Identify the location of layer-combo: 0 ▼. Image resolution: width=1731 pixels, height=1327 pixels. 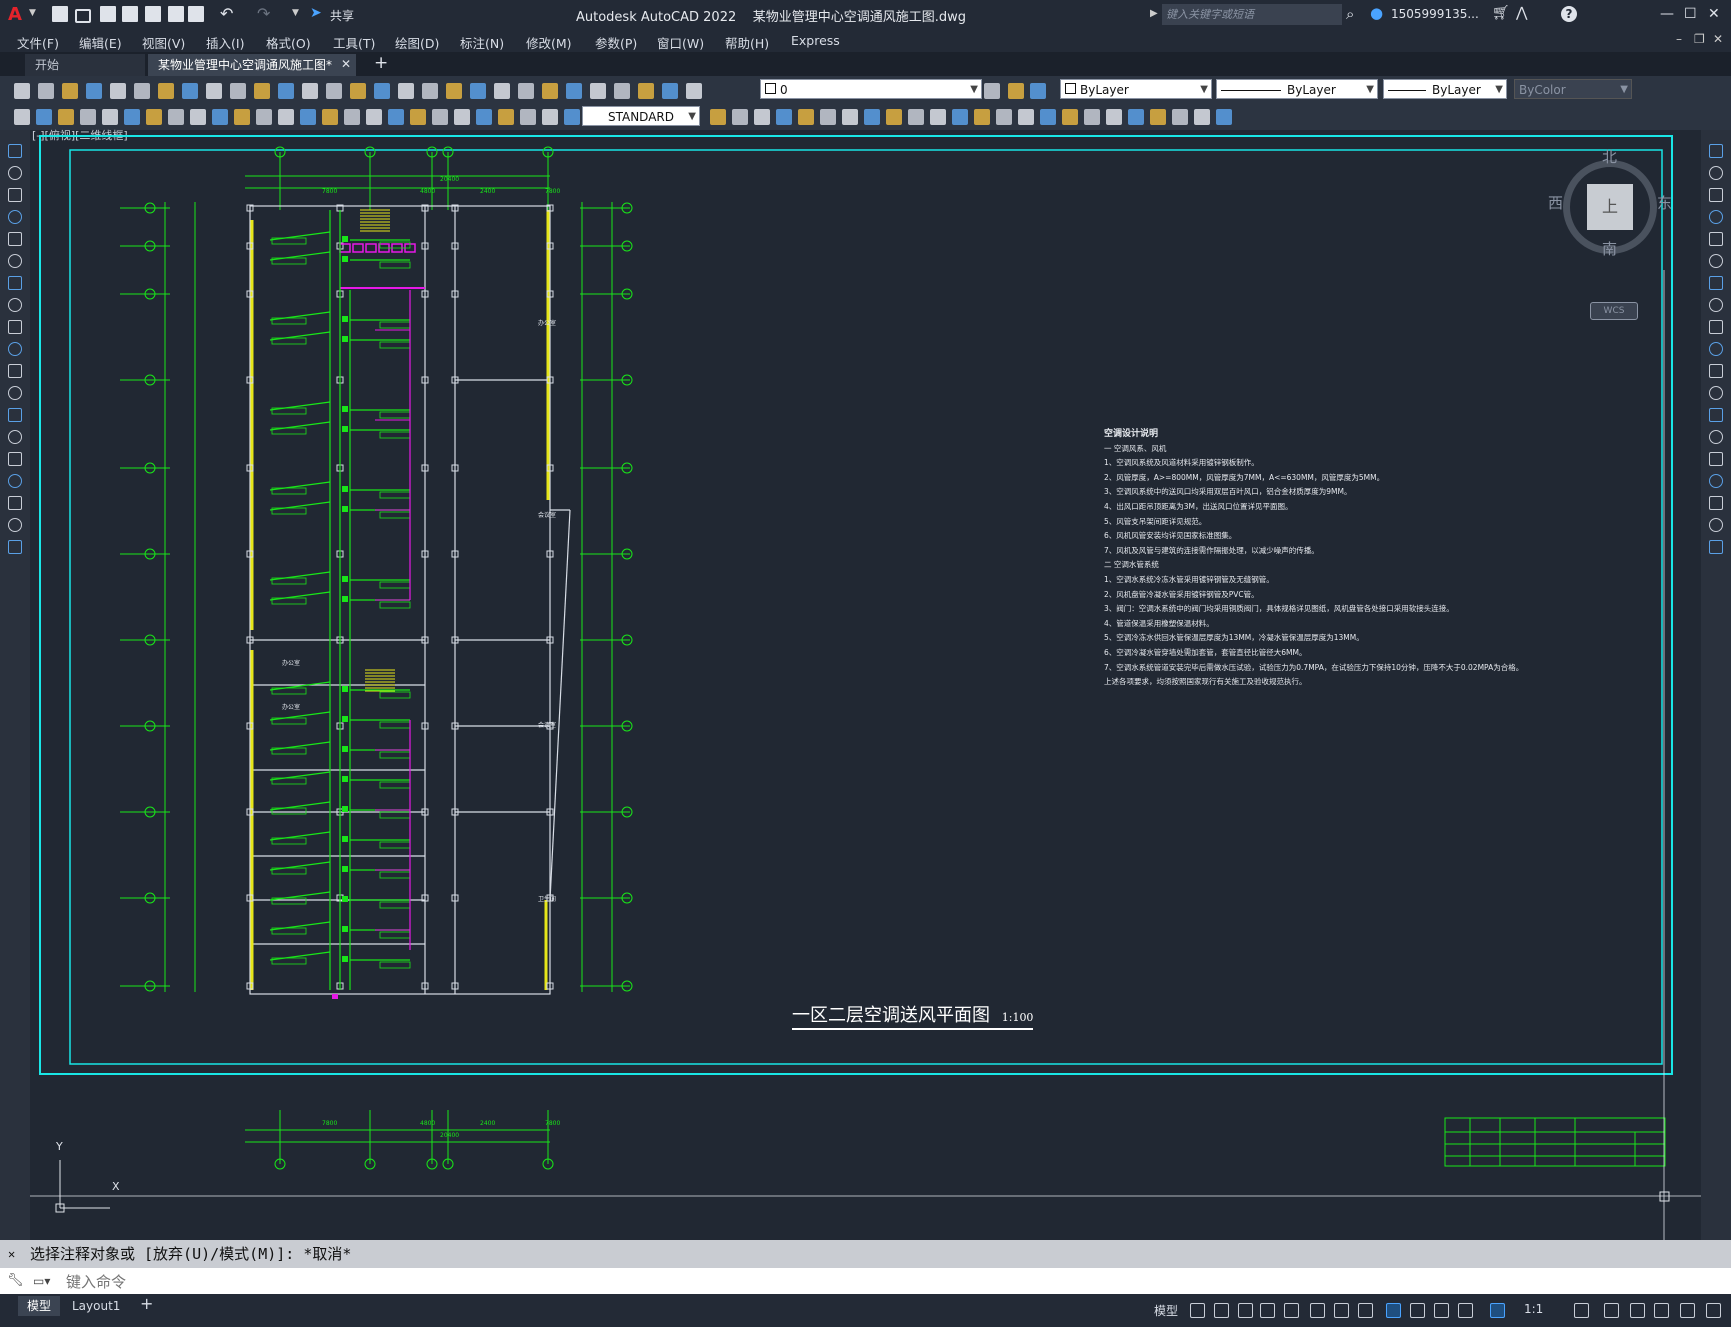
(871, 89).